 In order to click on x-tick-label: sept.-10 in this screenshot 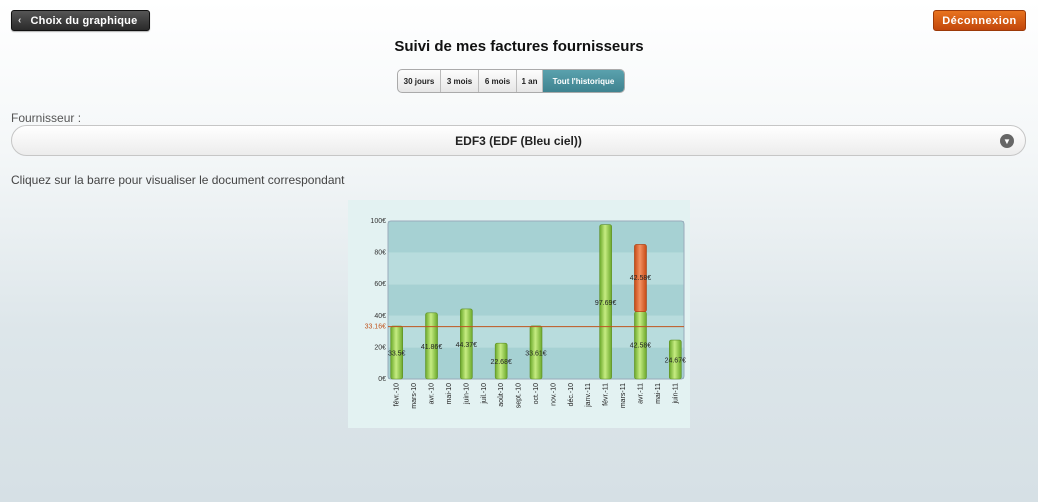, I will do `click(519, 395)`.